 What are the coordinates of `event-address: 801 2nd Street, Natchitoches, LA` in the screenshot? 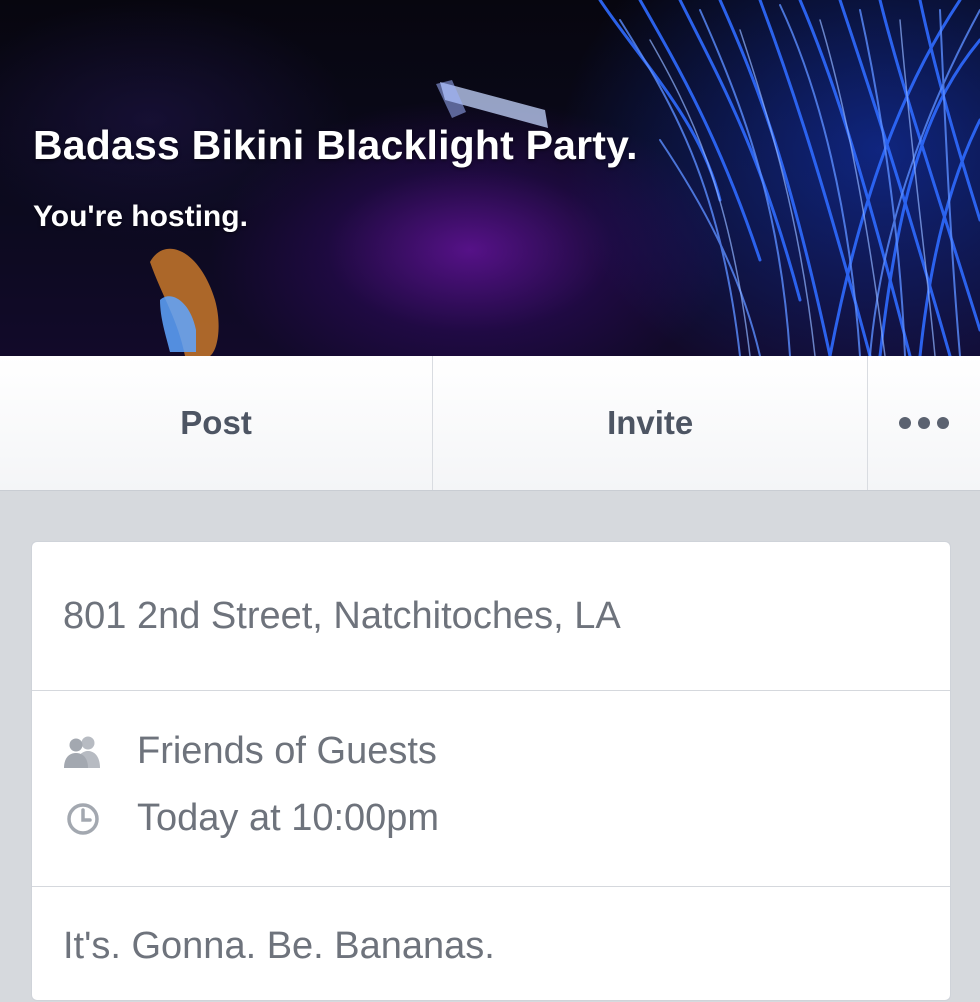 It's located at (342, 616).